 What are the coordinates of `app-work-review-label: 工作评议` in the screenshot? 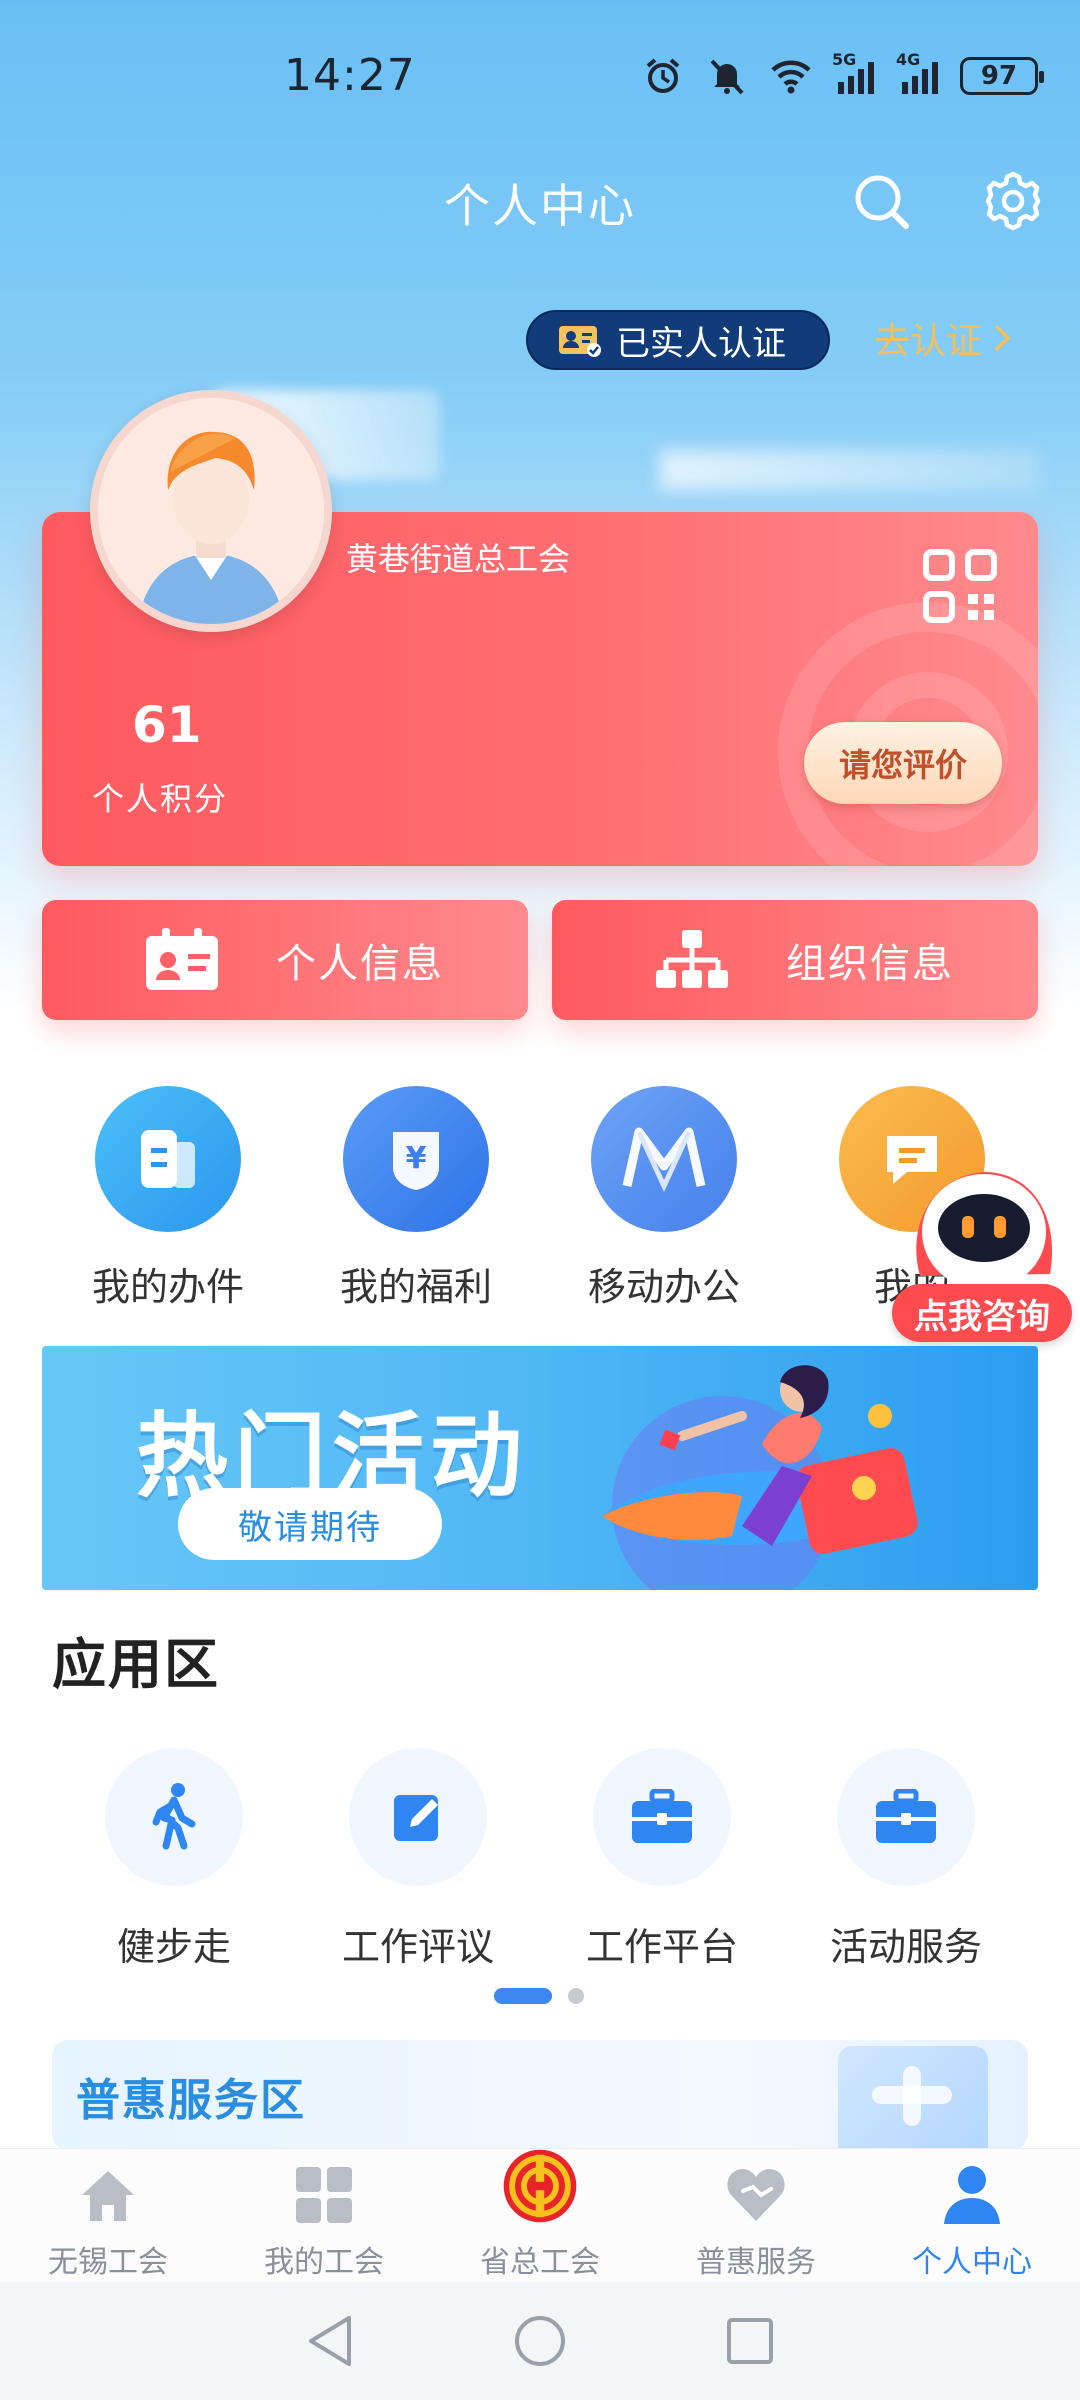 It's located at (417, 1947).